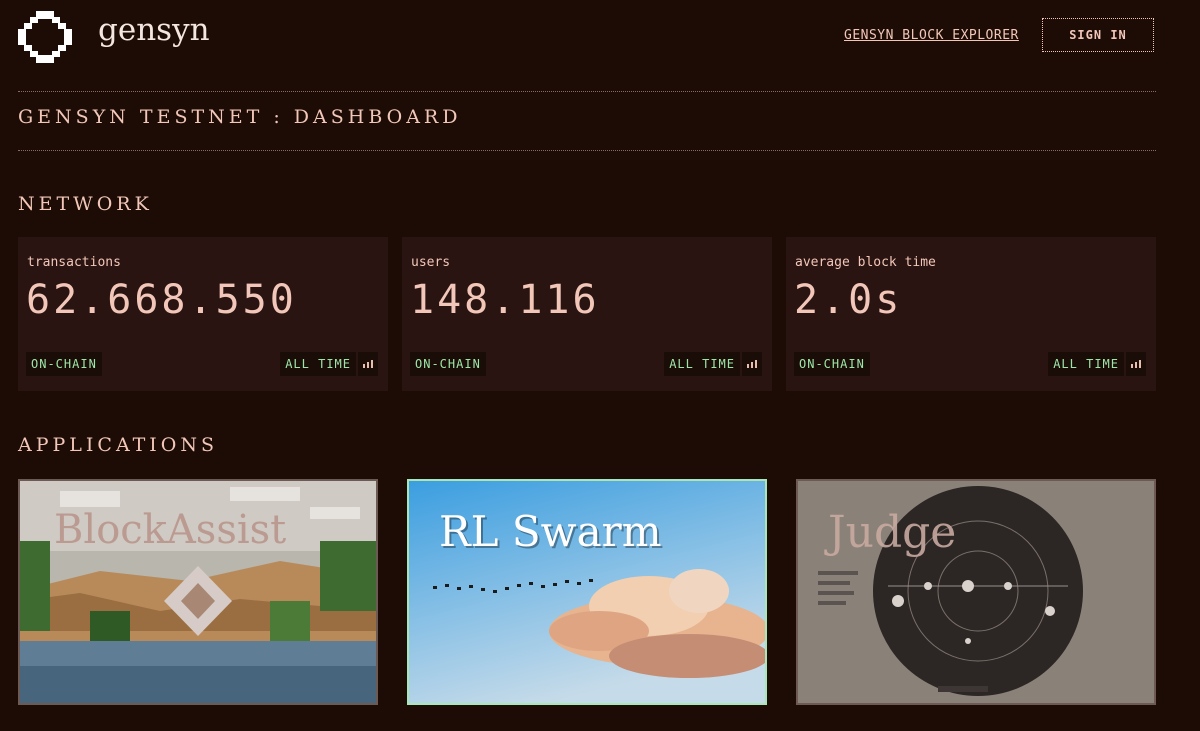  What do you see at coordinates (892, 532) in the screenshot?
I see `app-title: Judge` at bounding box center [892, 532].